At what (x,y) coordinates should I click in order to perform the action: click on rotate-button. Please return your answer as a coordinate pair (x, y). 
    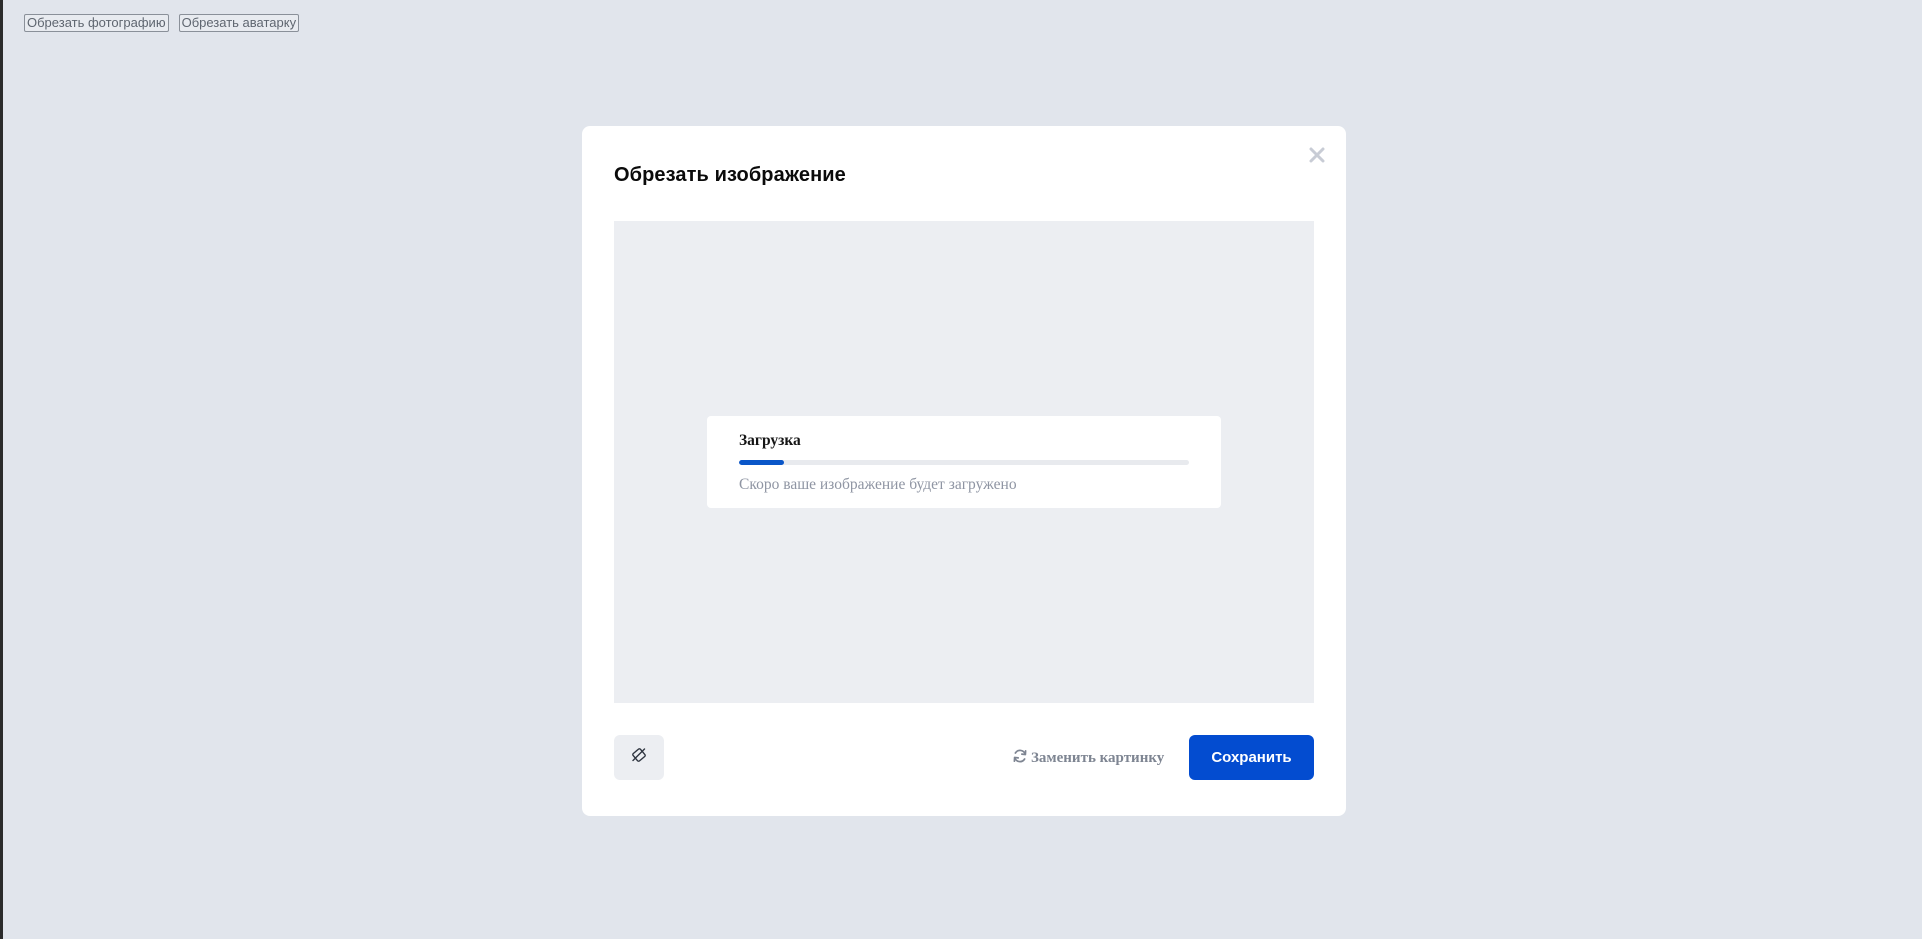
    Looking at the image, I should click on (639, 757).